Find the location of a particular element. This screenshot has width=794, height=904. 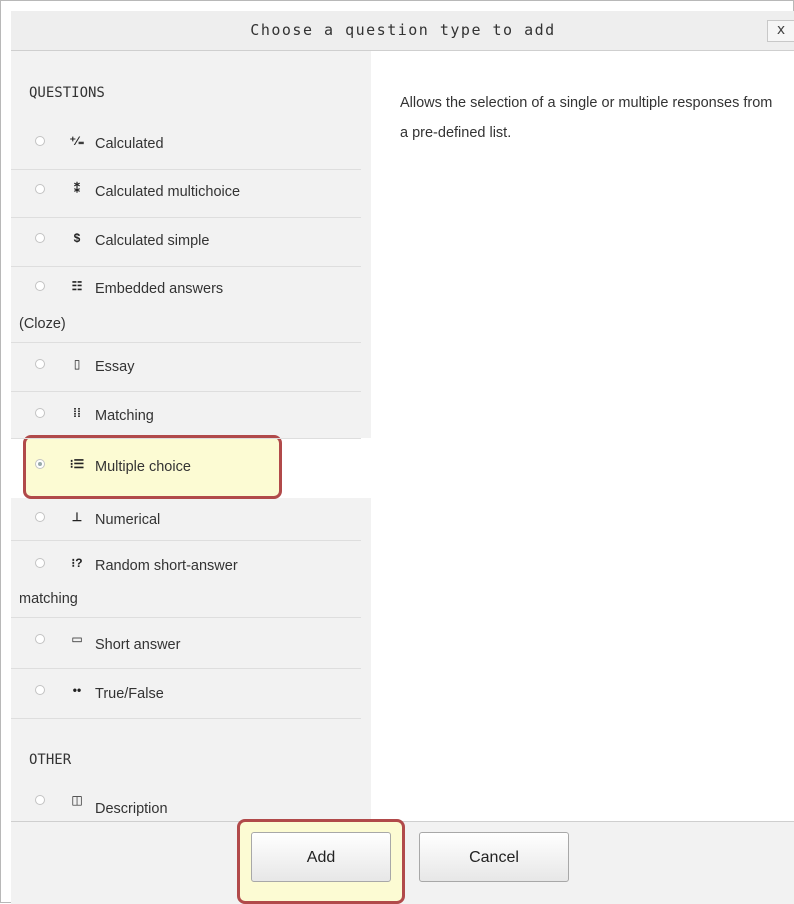

list-item-short-answer: ▭ Short answer is located at coordinates (186, 643).